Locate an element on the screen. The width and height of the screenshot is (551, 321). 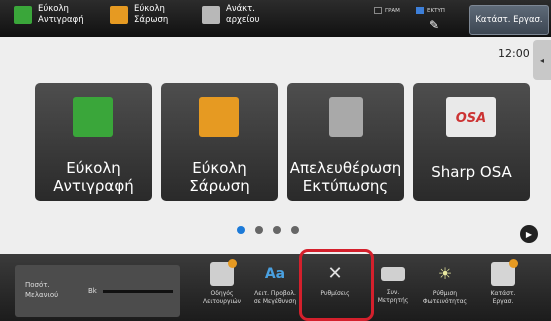
job-status-icon is located at coordinates (504, 272).